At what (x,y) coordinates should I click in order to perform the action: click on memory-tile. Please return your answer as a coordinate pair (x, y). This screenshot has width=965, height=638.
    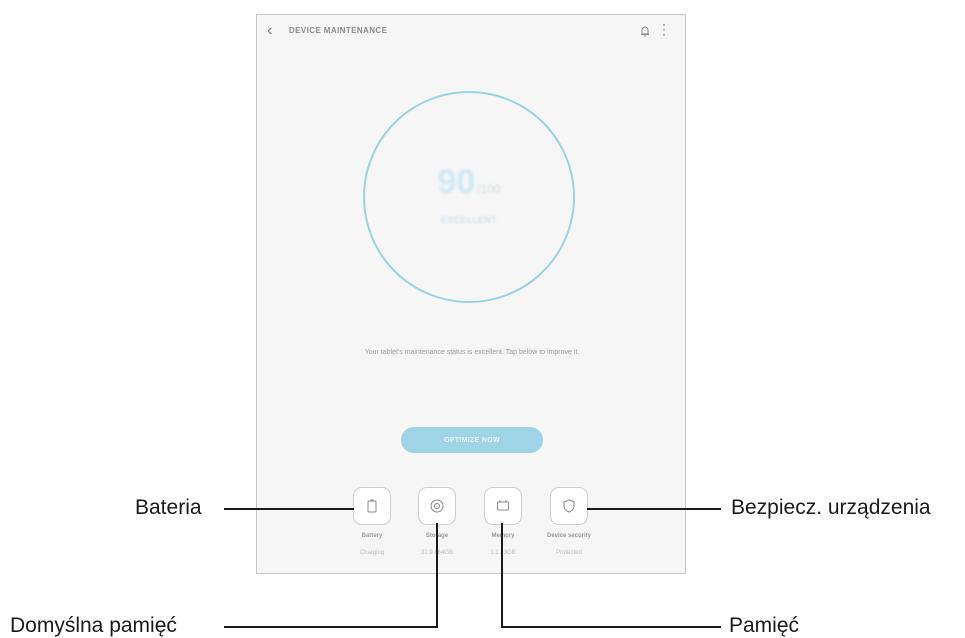
    Looking at the image, I should click on (503, 506).